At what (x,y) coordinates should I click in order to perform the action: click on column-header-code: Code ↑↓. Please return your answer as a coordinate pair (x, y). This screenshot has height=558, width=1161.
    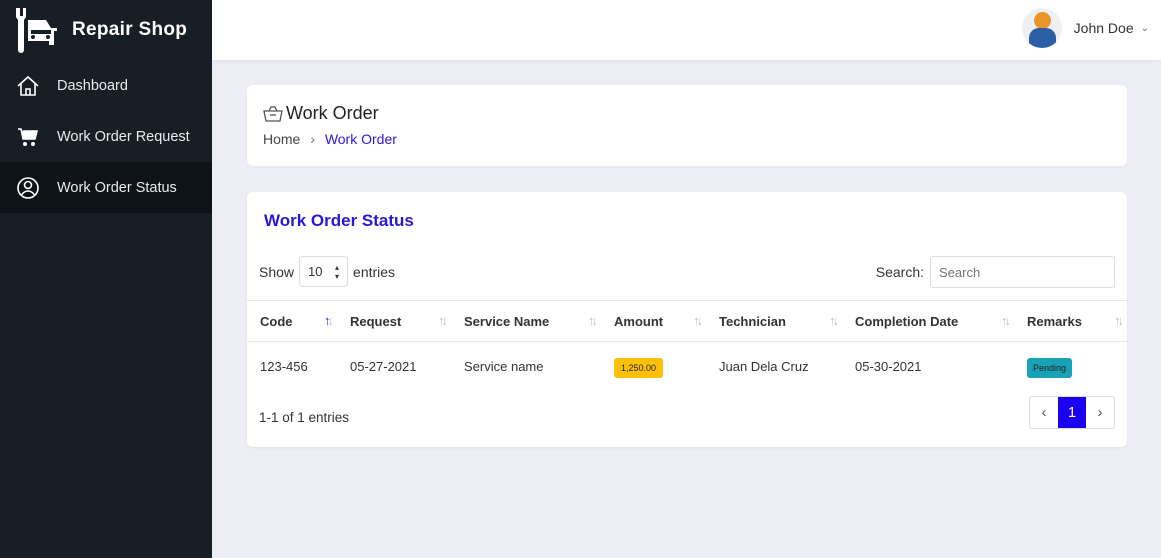
    Looking at the image, I should click on (292, 321).